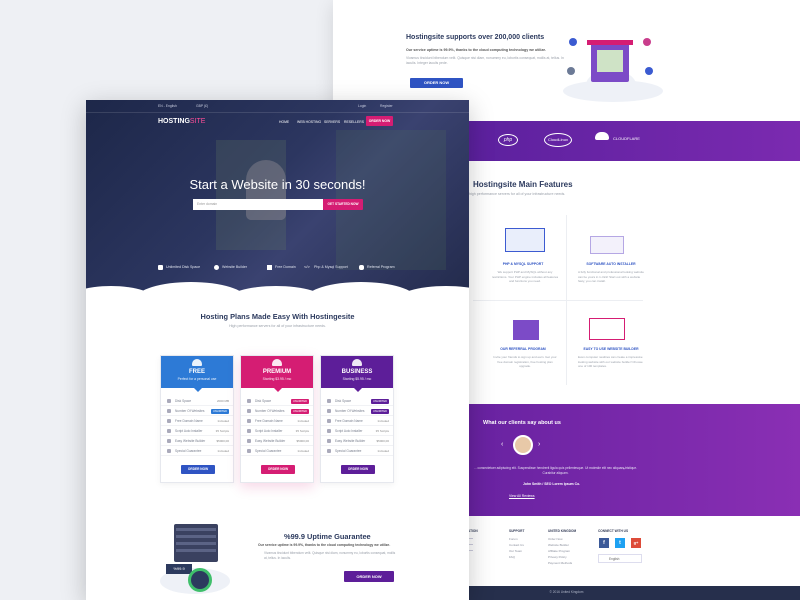 The width and height of the screenshot is (800, 600). I want to click on get-started-button: GET STARTED NOW, so click(343, 204).